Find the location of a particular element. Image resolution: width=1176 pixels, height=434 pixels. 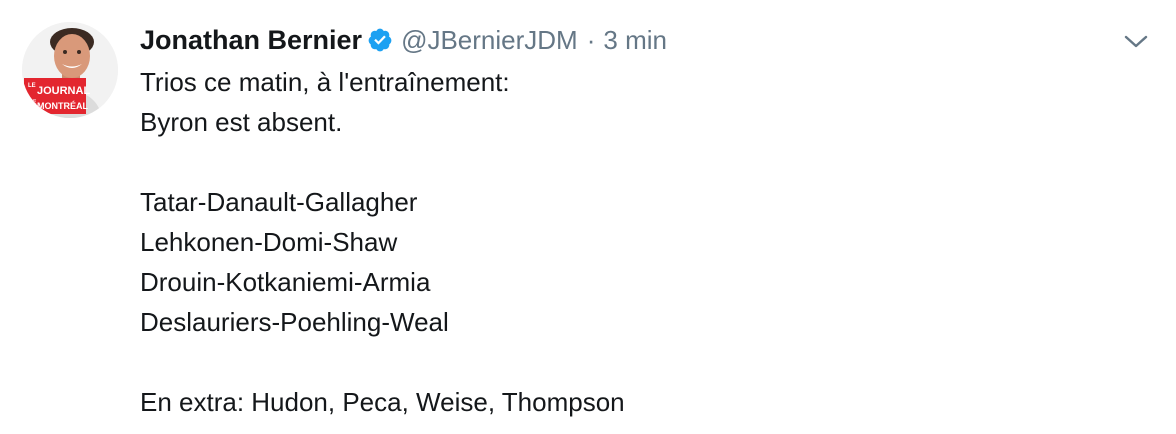

tweet-line: Drouin-Kotkaniemi-Armia is located at coordinates (285, 282).